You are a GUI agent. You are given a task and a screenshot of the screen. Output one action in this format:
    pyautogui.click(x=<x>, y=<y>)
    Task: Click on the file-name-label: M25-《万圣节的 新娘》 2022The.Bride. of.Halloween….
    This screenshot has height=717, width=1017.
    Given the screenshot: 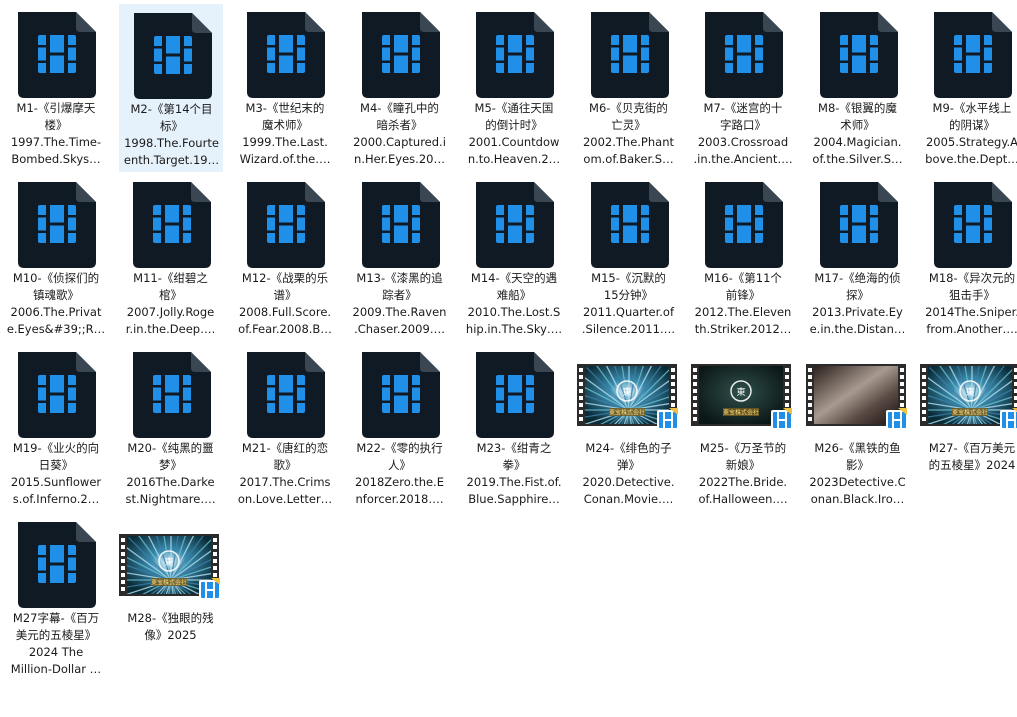 What is the action you would take?
    pyautogui.click(x=743, y=474)
    